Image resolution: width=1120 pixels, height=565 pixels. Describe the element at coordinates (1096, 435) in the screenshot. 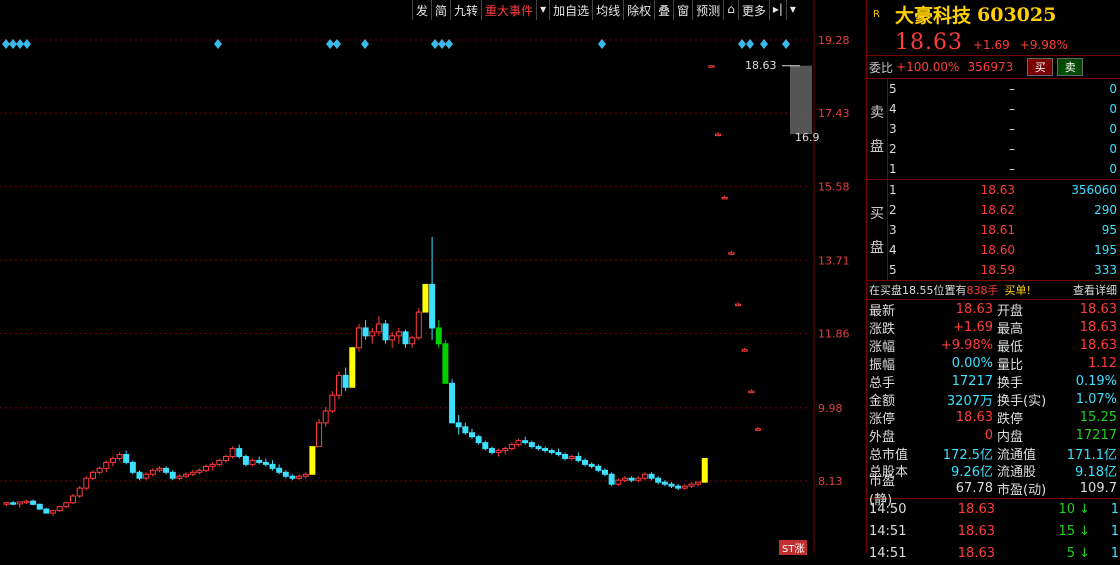

I see `stat-value-2: 17217` at that location.